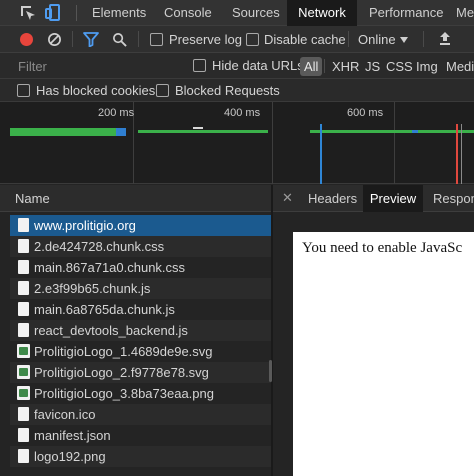 This screenshot has width=474, height=476. I want to click on record-button, so click(26, 39).